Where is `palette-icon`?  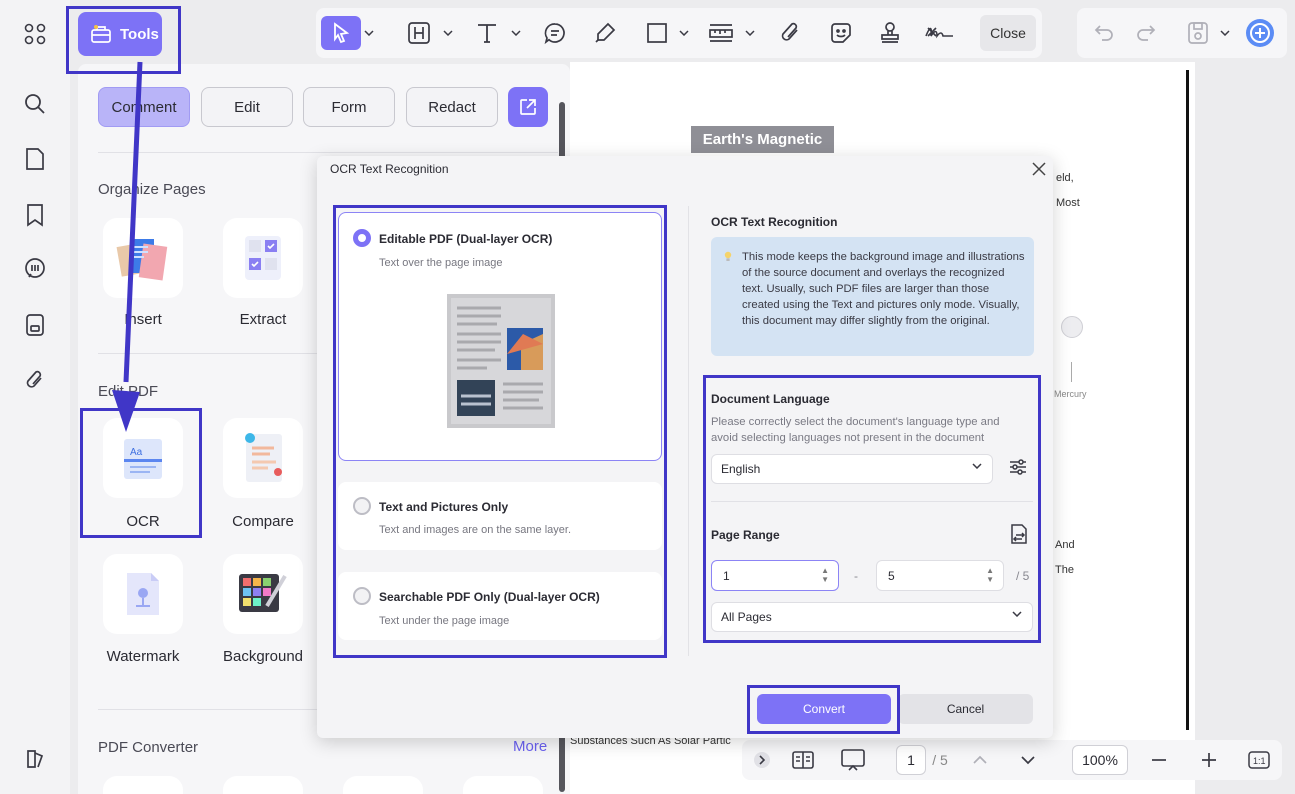
palette-icon is located at coordinates (263, 594).